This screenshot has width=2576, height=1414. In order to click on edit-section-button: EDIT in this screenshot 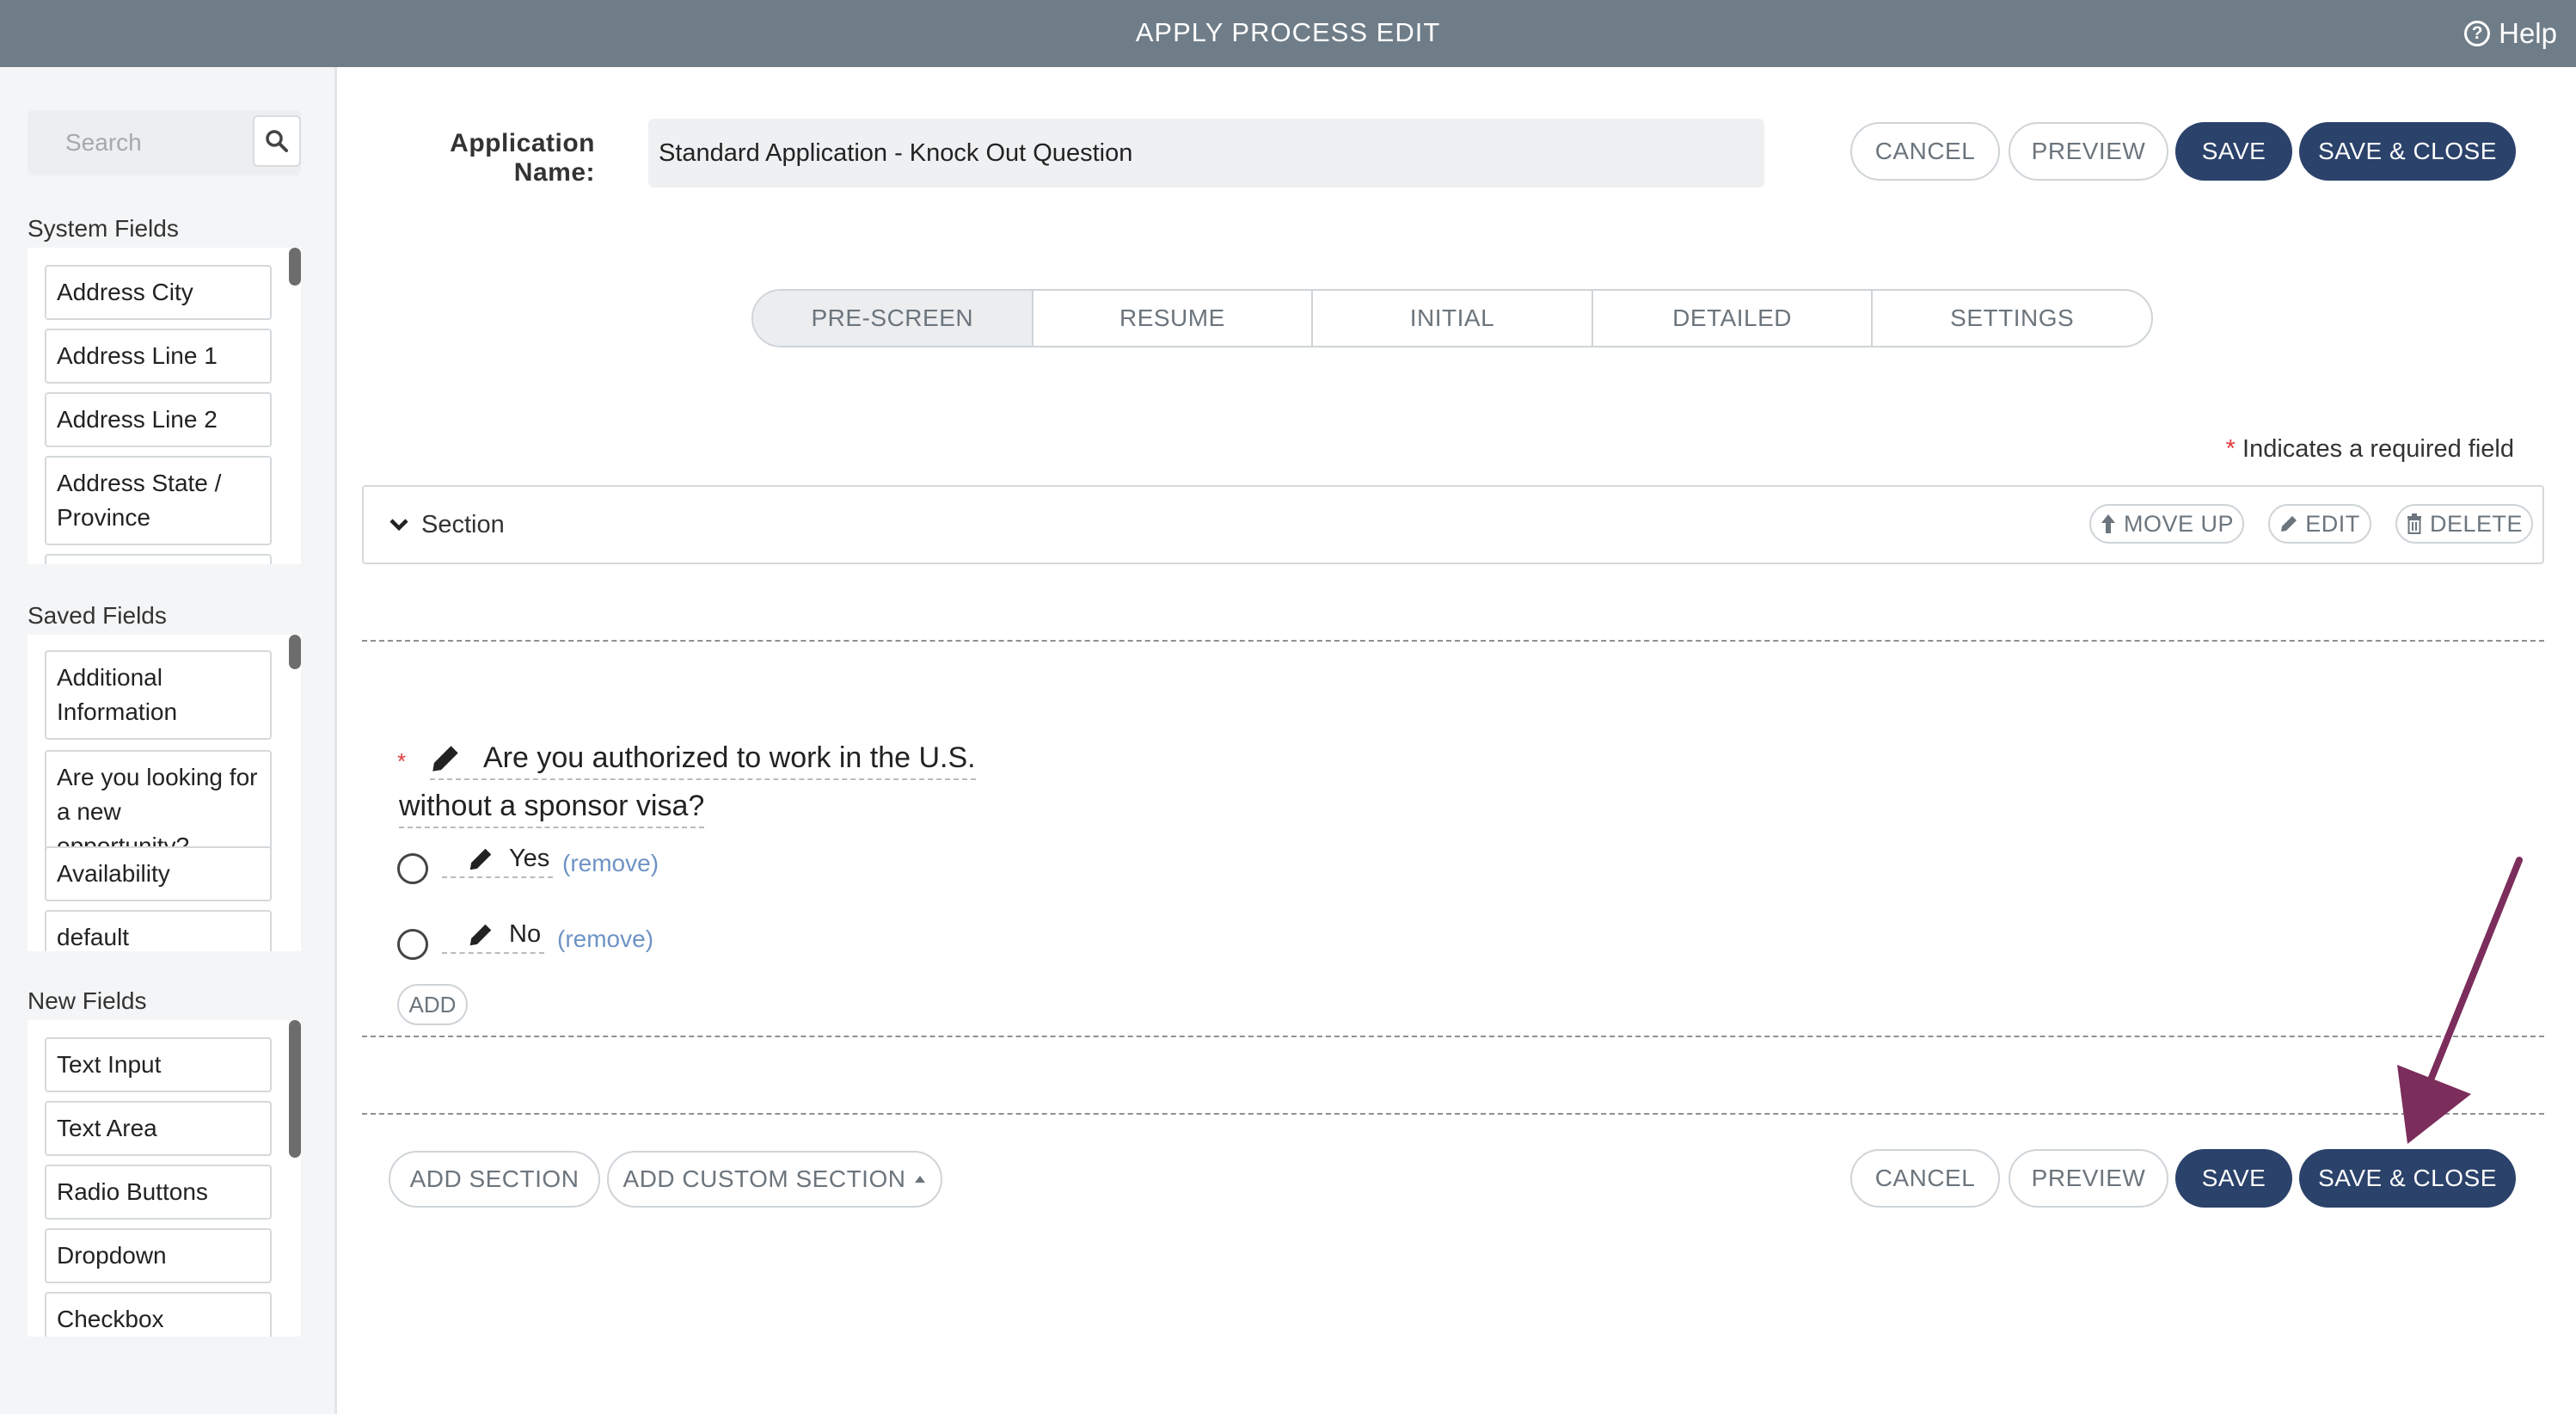, I will do `click(2319, 524)`.